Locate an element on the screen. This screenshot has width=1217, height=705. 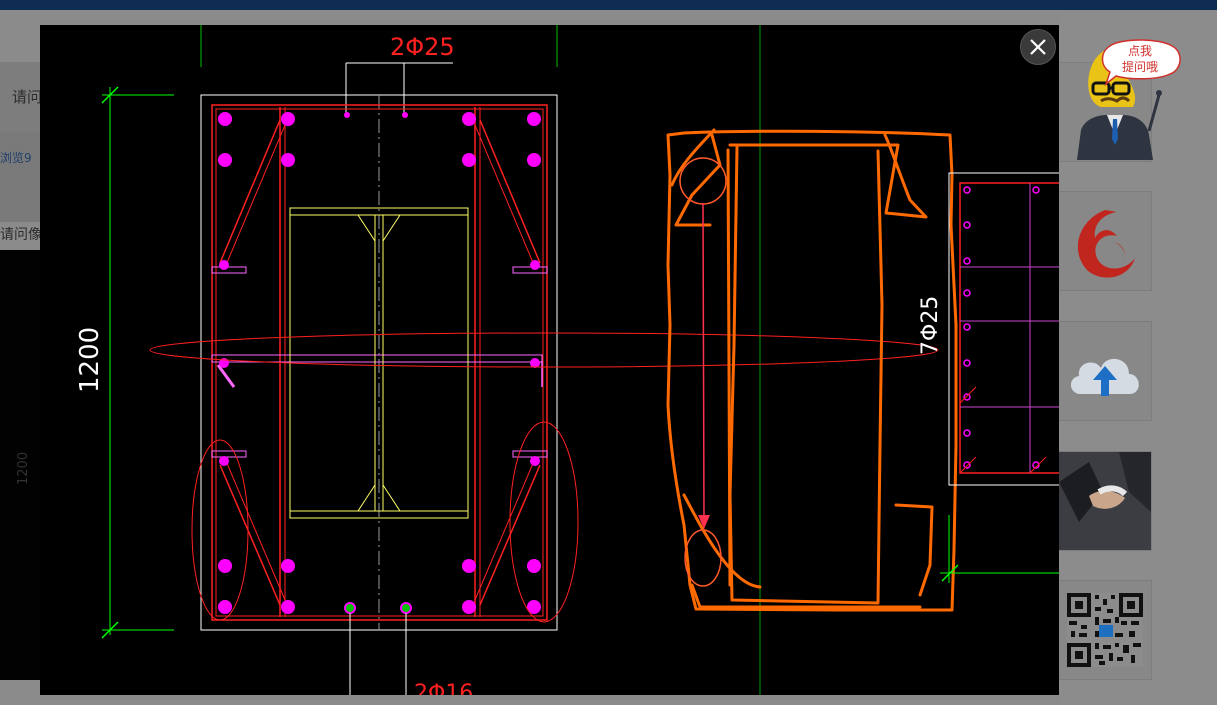
question-text-fragment: 请问像 is located at coordinates (21, 235).